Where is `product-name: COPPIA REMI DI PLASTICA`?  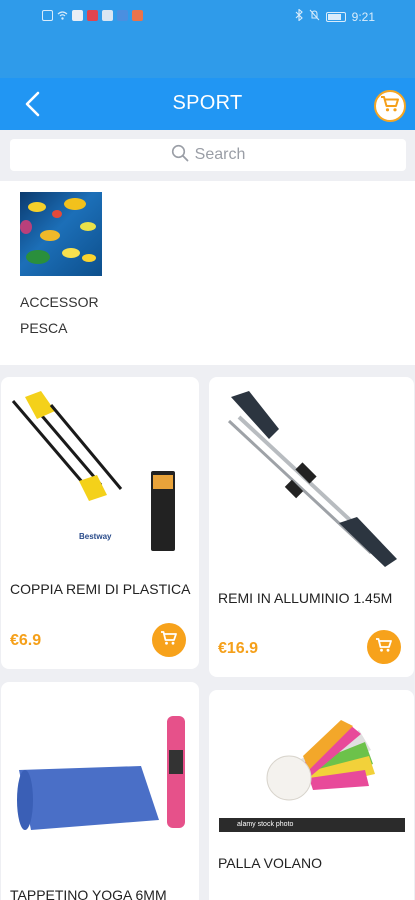
product-name: COPPIA REMI DI PLASTICA is located at coordinates (100, 589).